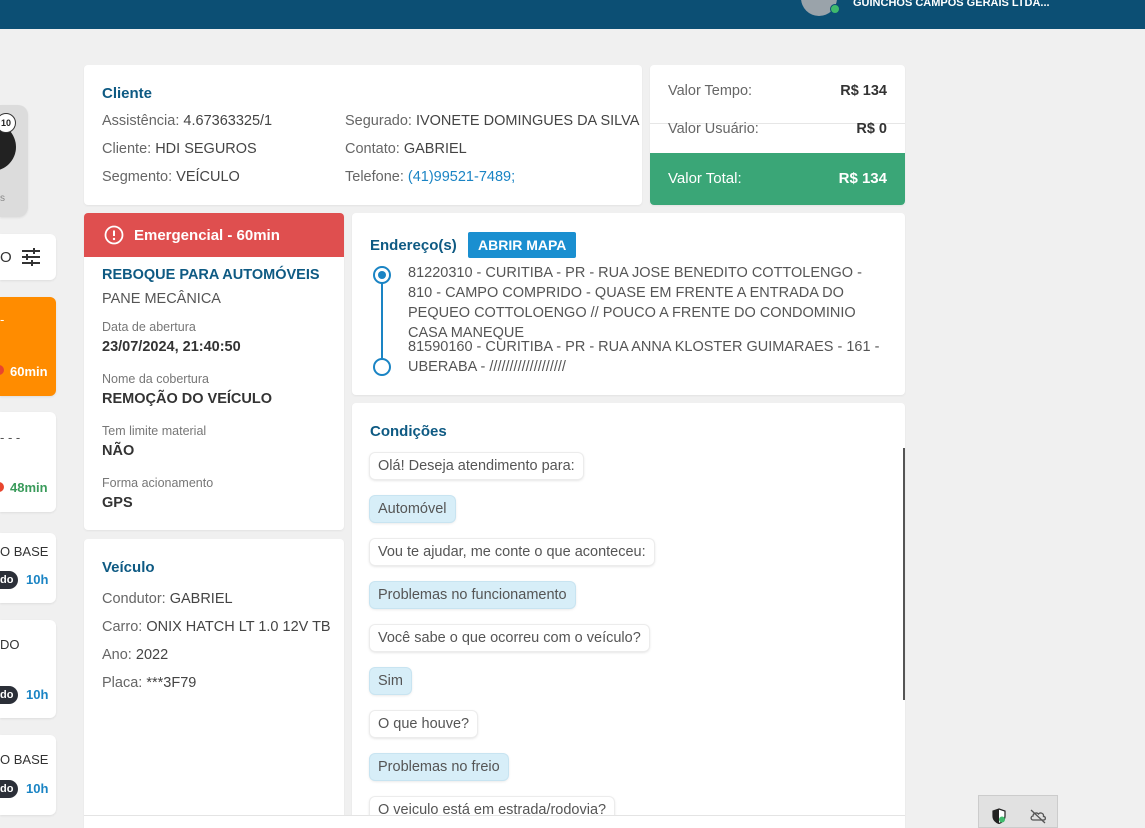  Describe the element at coordinates (512, 552) in the screenshot. I see `chat-question: Vou te ajudar, me conte o que aconteceu:` at that location.